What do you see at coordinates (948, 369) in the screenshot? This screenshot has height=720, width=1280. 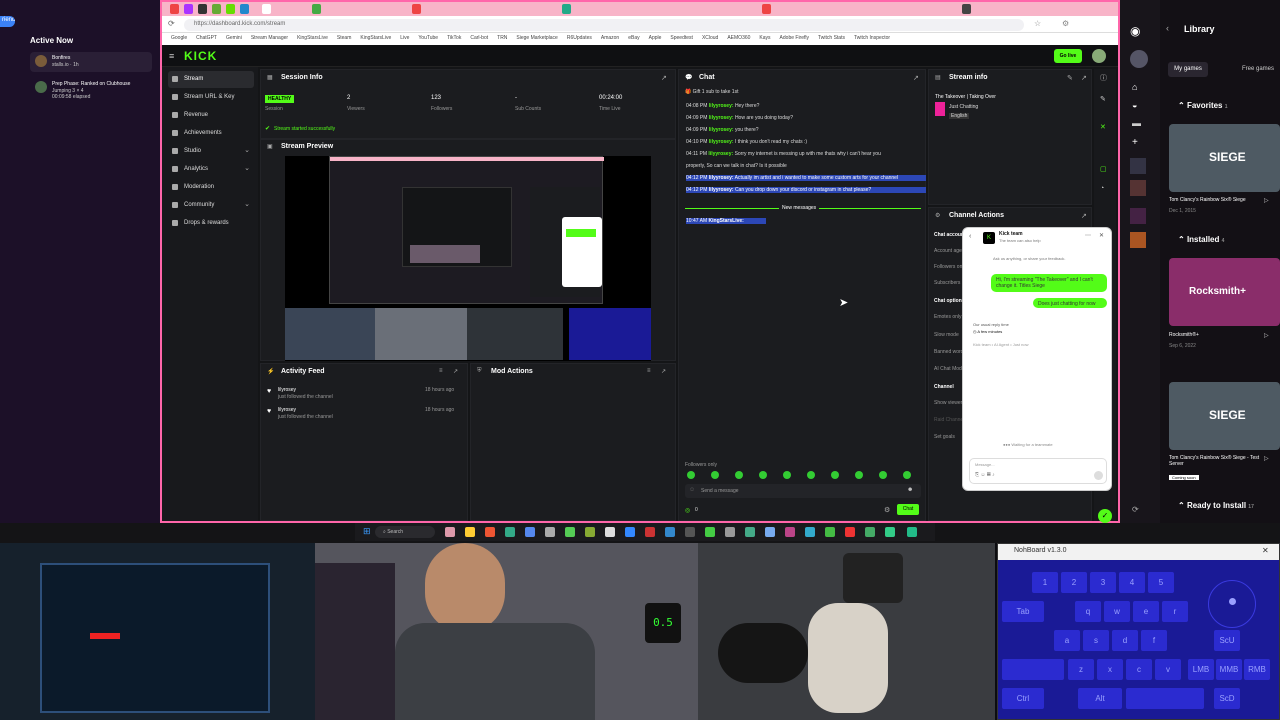 I see `action-row: AI Chat Mod` at bounding box center [948, 369].